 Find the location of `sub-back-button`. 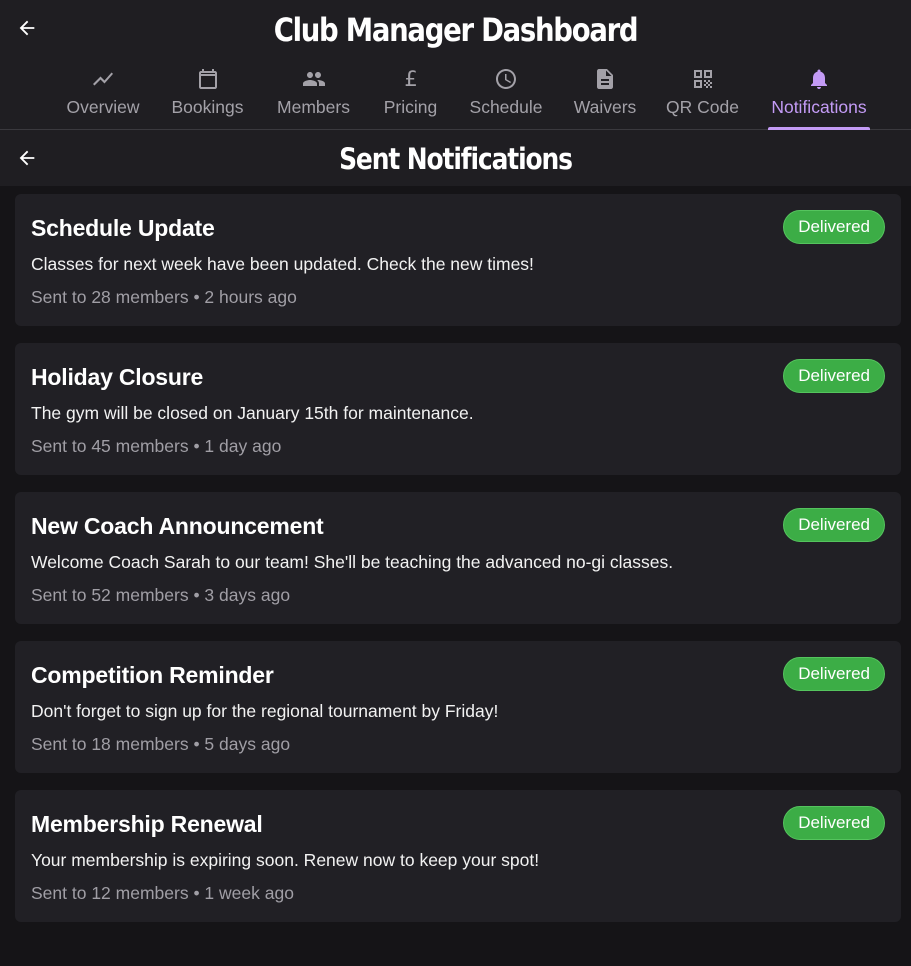

sub-back-button is located at coordinates (27, 158).